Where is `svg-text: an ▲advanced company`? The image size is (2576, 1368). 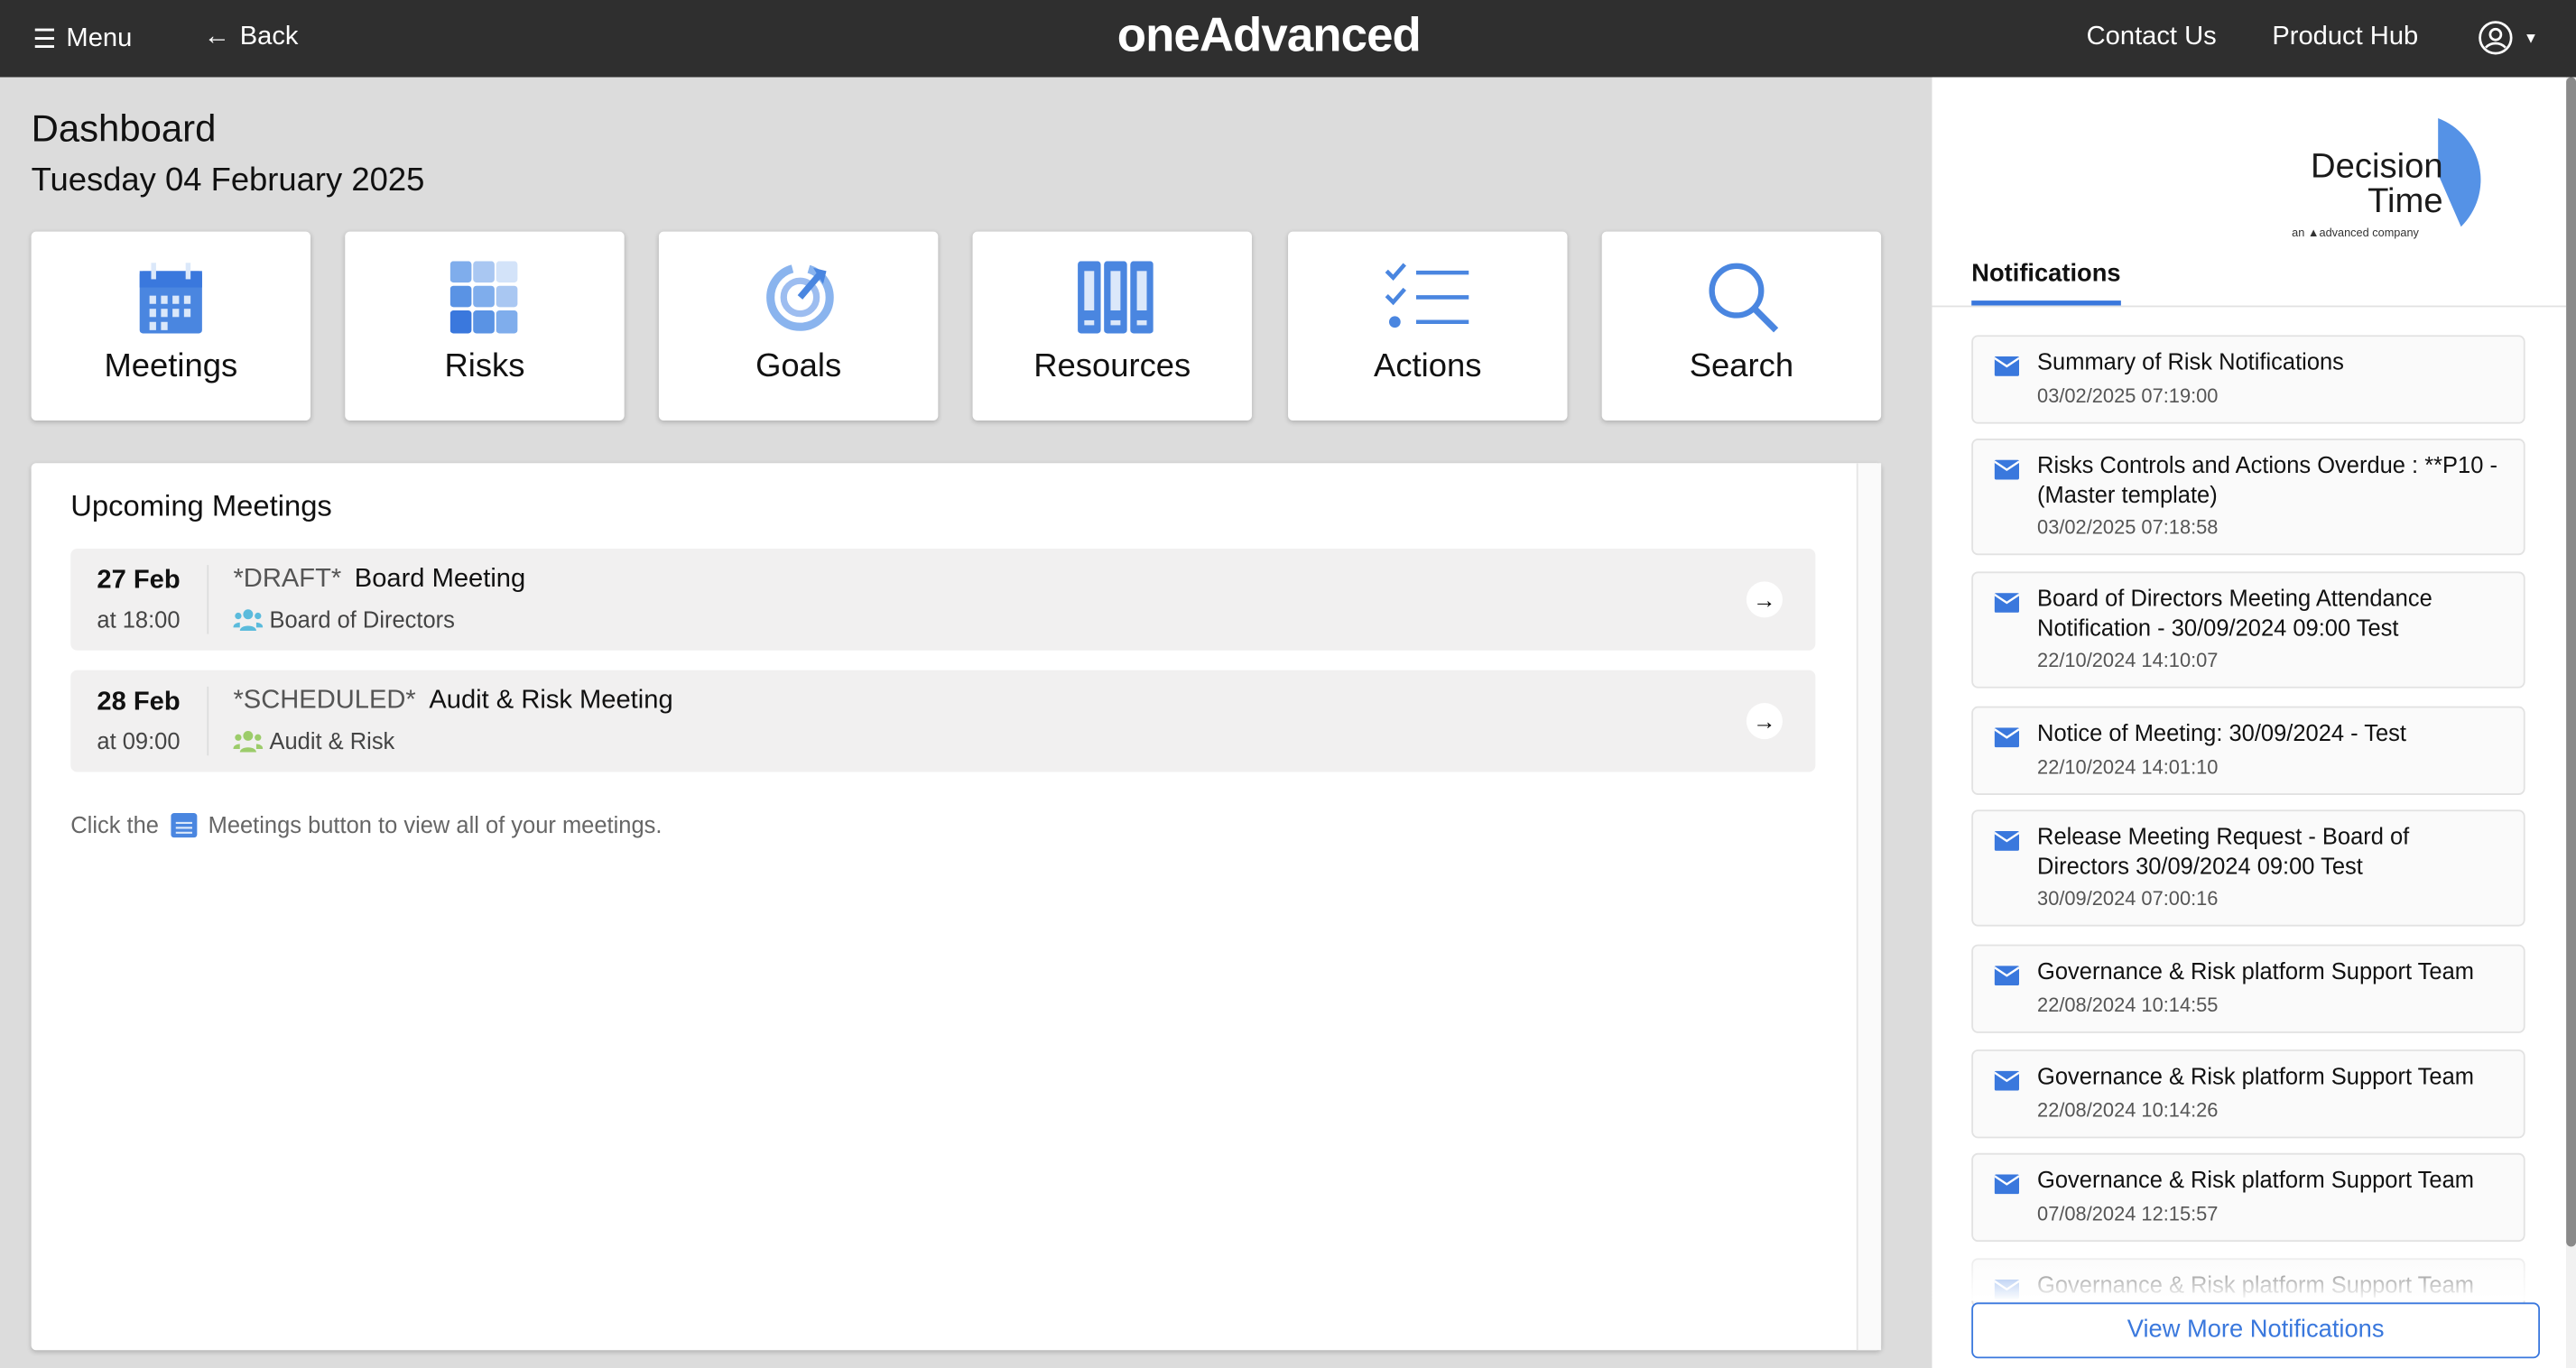
svg-text: an ▲advanced company is located at coordinates (2355, 232).